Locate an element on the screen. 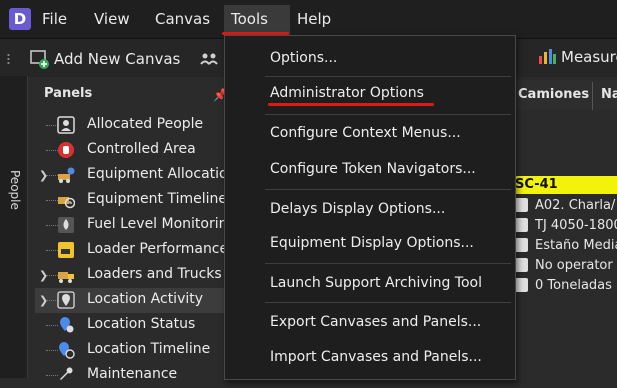 Image resolution: width=617 pixels, height=388 pixels. panel-item-label: Equipment Timeline is located at coordinates (157, 199).